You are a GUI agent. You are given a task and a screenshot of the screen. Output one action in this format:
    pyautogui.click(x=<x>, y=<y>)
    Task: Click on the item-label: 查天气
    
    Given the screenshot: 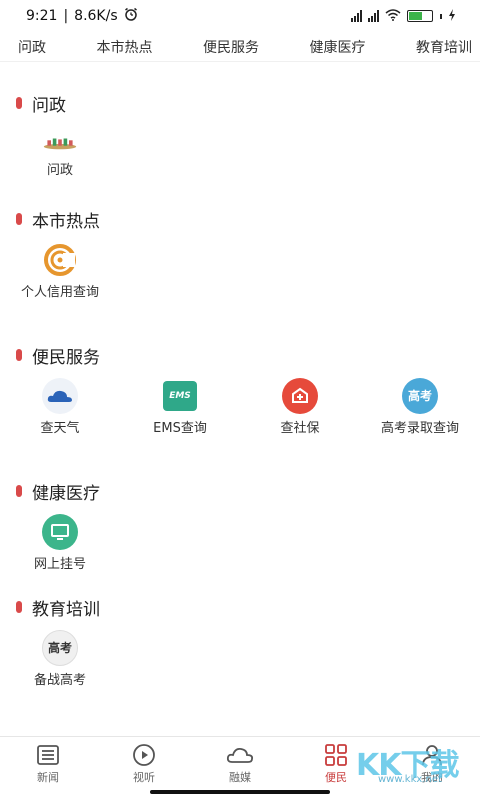 What is the action you would take?
    pyautogui.click(x=60, y=428)
    